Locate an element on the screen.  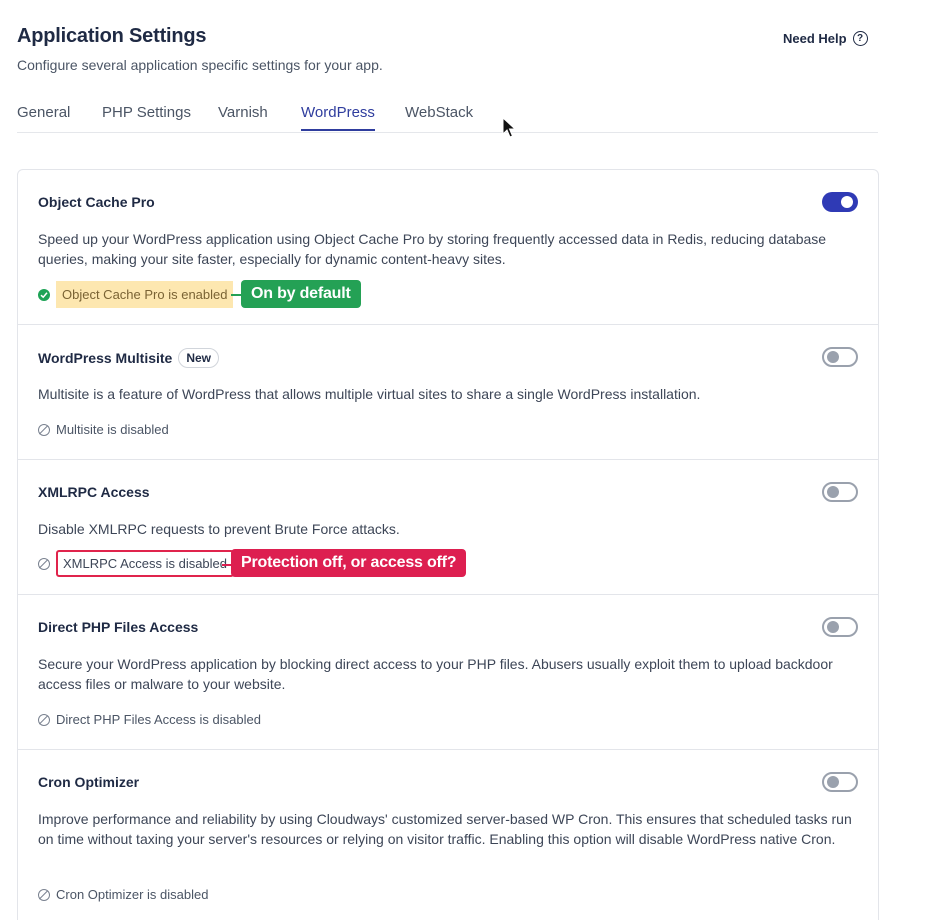
status-text: Direct PHP Files Access is disabled is located at coordinates (158, 719).